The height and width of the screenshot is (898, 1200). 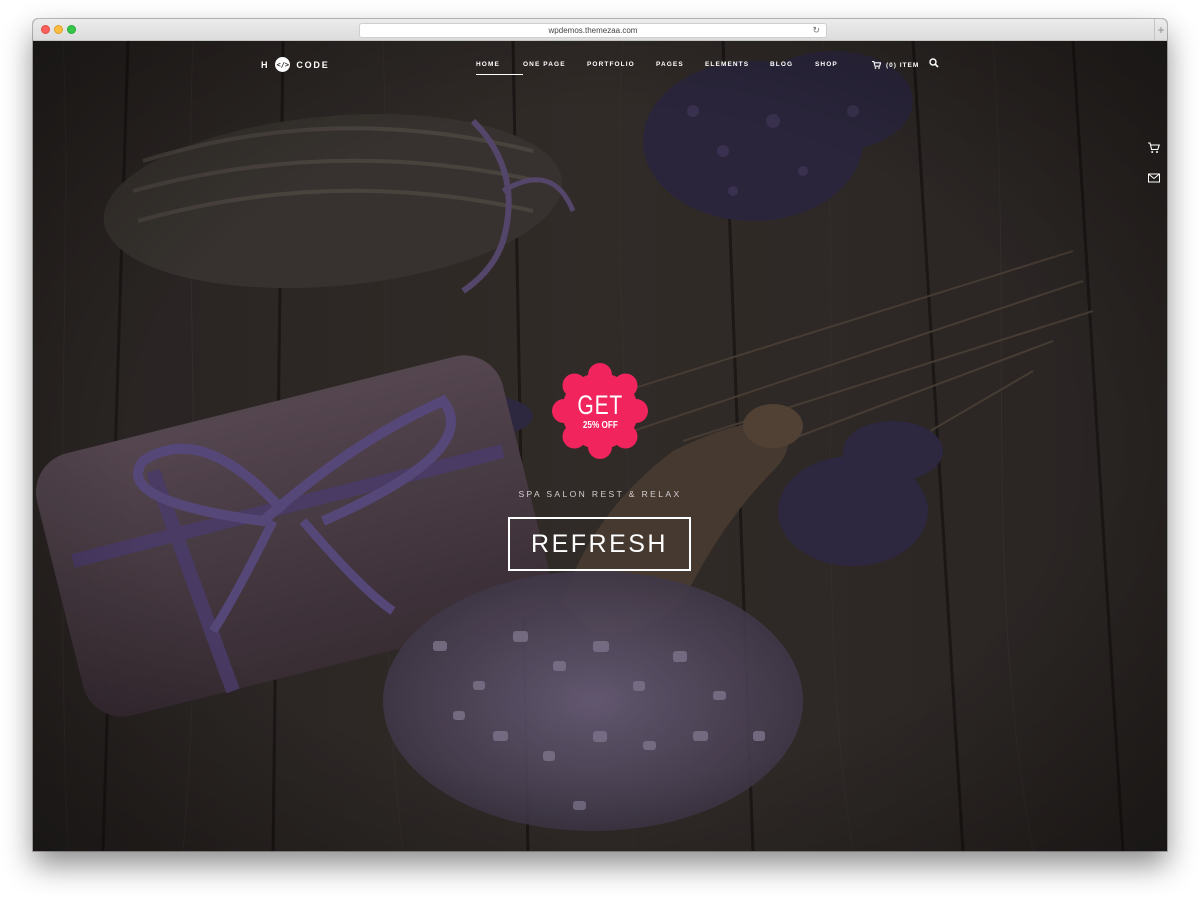 What do you see at coordinates (71, 29) in the screenshot?
I see `zoom-window-button` at bounding box center [71, 29].